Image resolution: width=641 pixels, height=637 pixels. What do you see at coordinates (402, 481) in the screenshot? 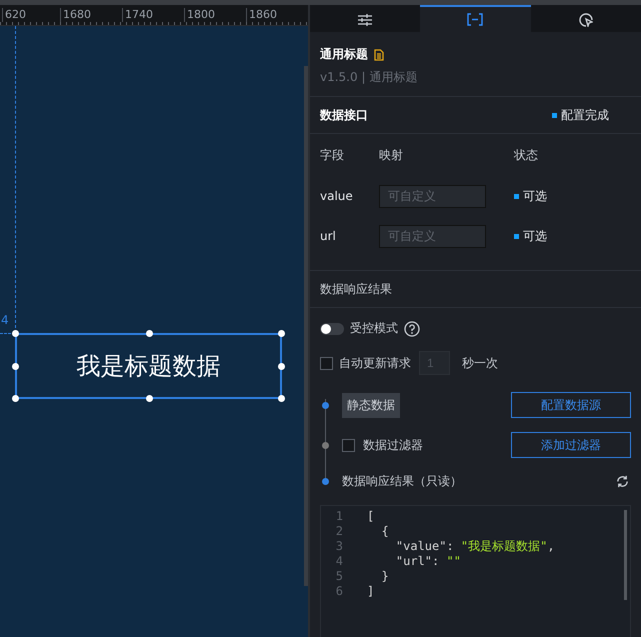
I see `step-label: 数据响应结果（只读）` at bounding box center [402, 481].